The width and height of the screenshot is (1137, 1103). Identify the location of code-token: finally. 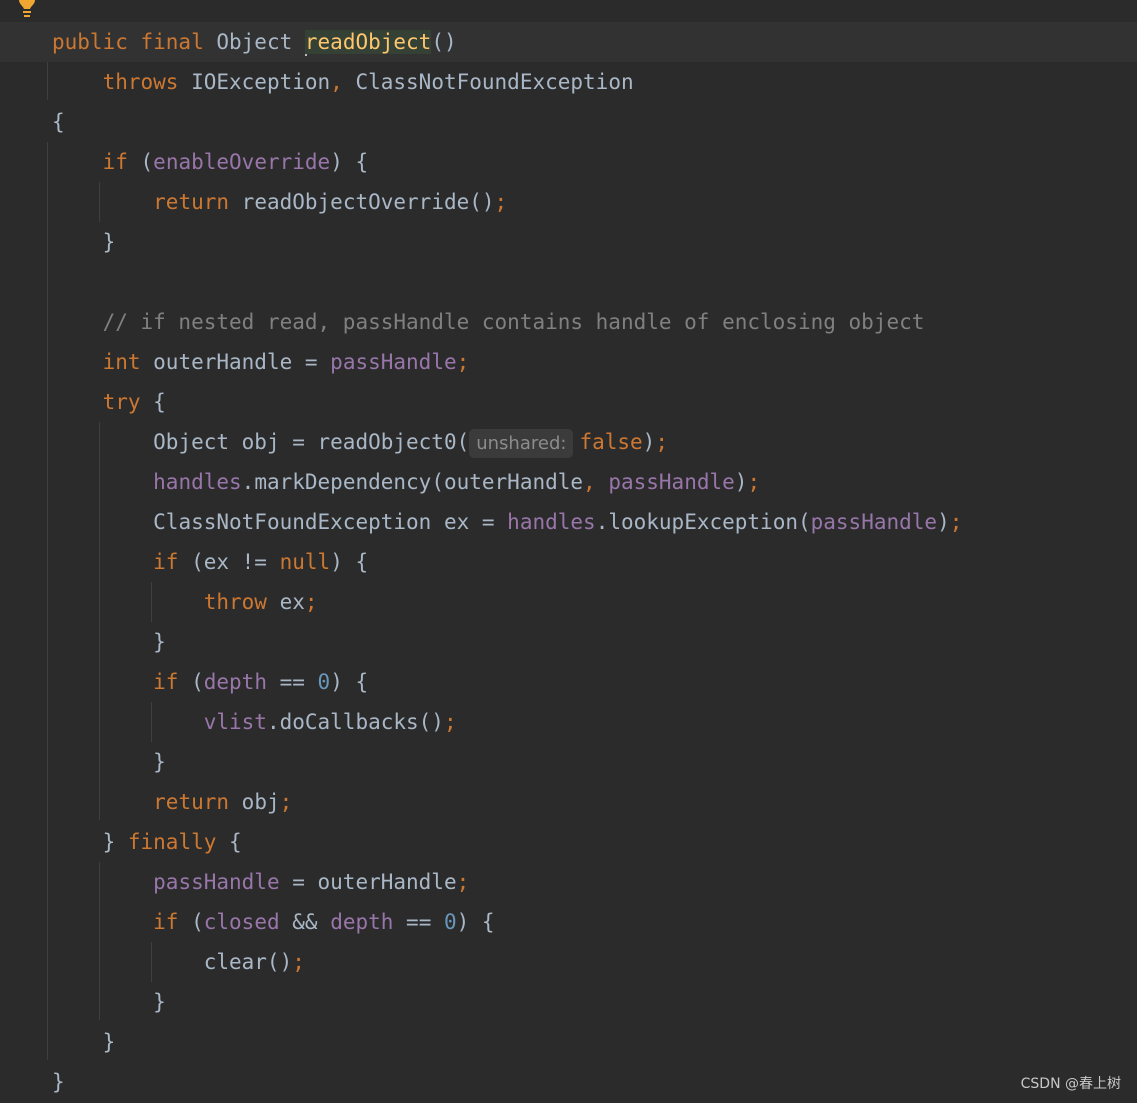
(178, 842).